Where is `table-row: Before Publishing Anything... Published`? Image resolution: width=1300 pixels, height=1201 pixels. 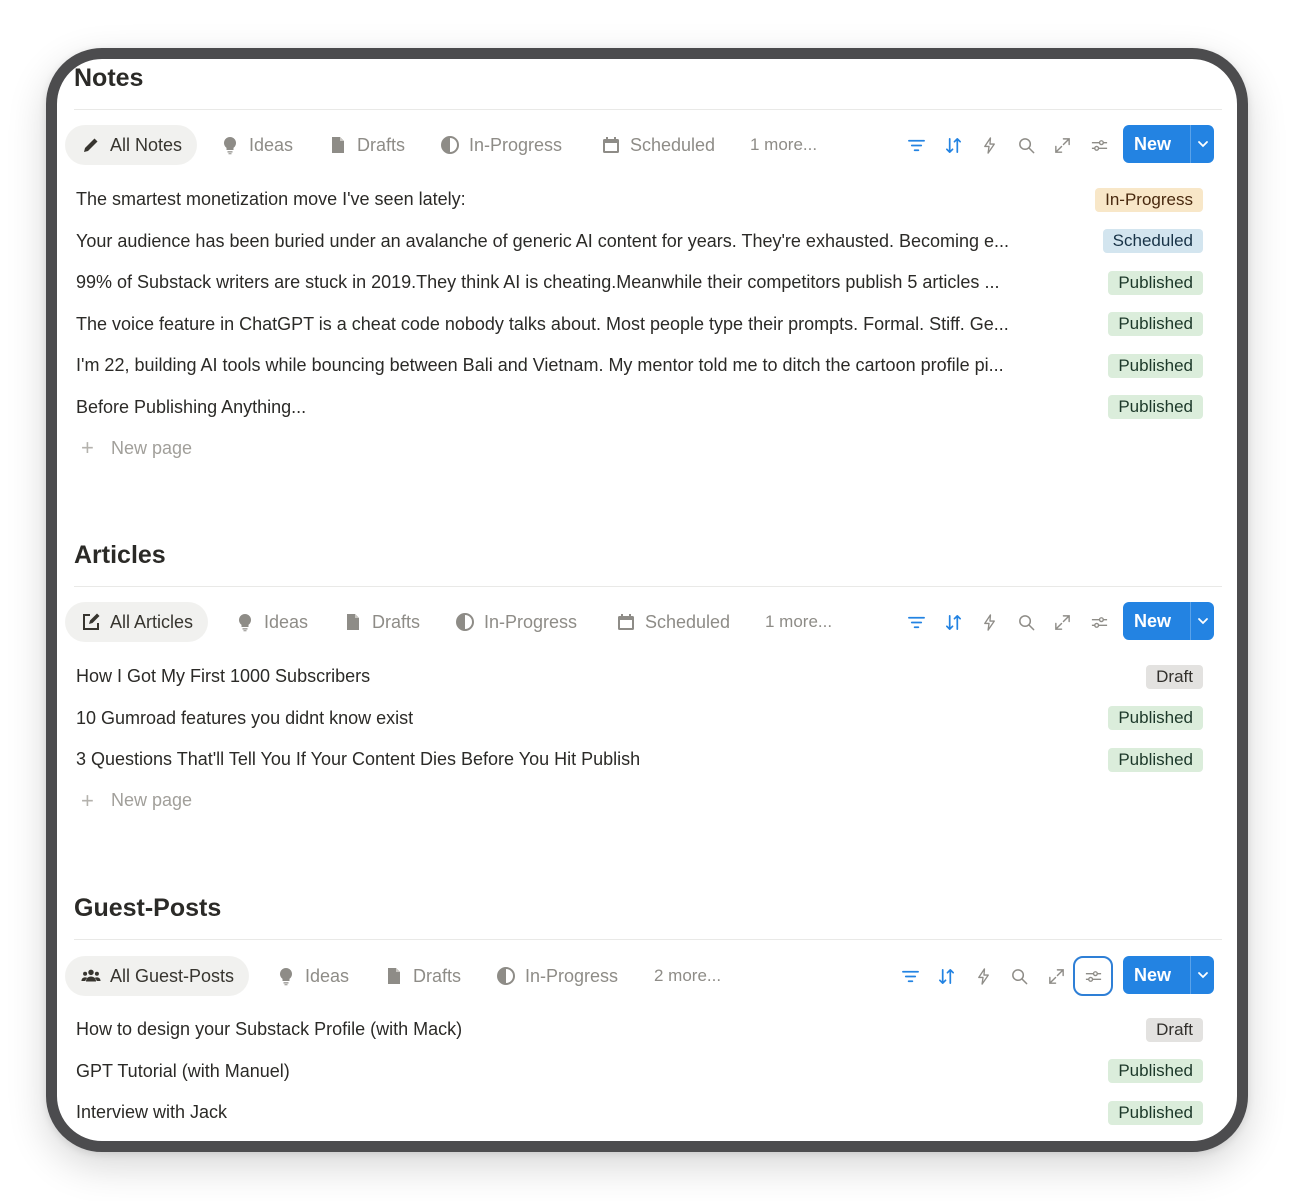 table-row: Before Publishing Anything... Published is located at coordinates (647, 408).